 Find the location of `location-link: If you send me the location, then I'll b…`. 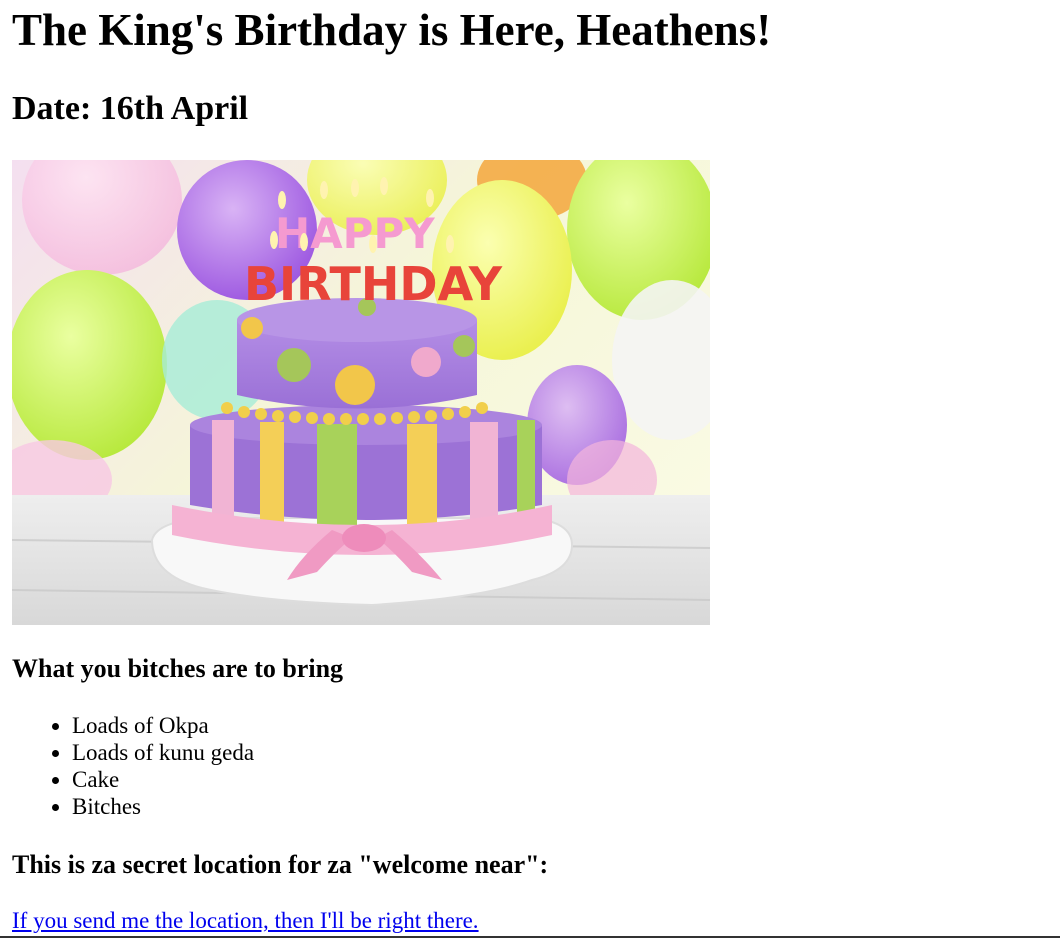

location-link: If you send me the location, then I'll b… is located at coordinates (245, 921).